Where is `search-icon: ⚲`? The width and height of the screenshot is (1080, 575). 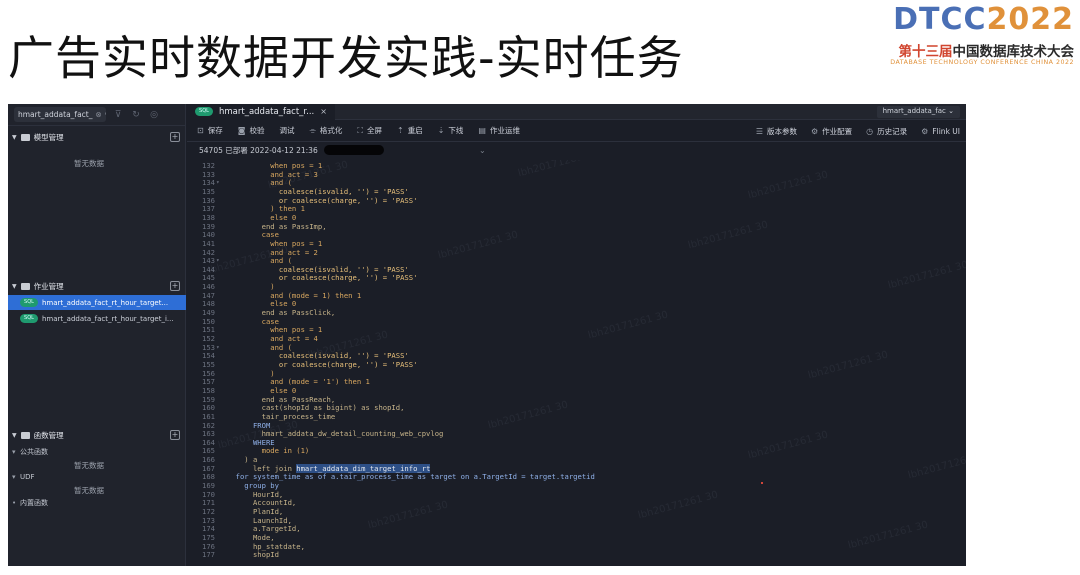
search-icon: ⚲ is located at coordinates (105, 114).